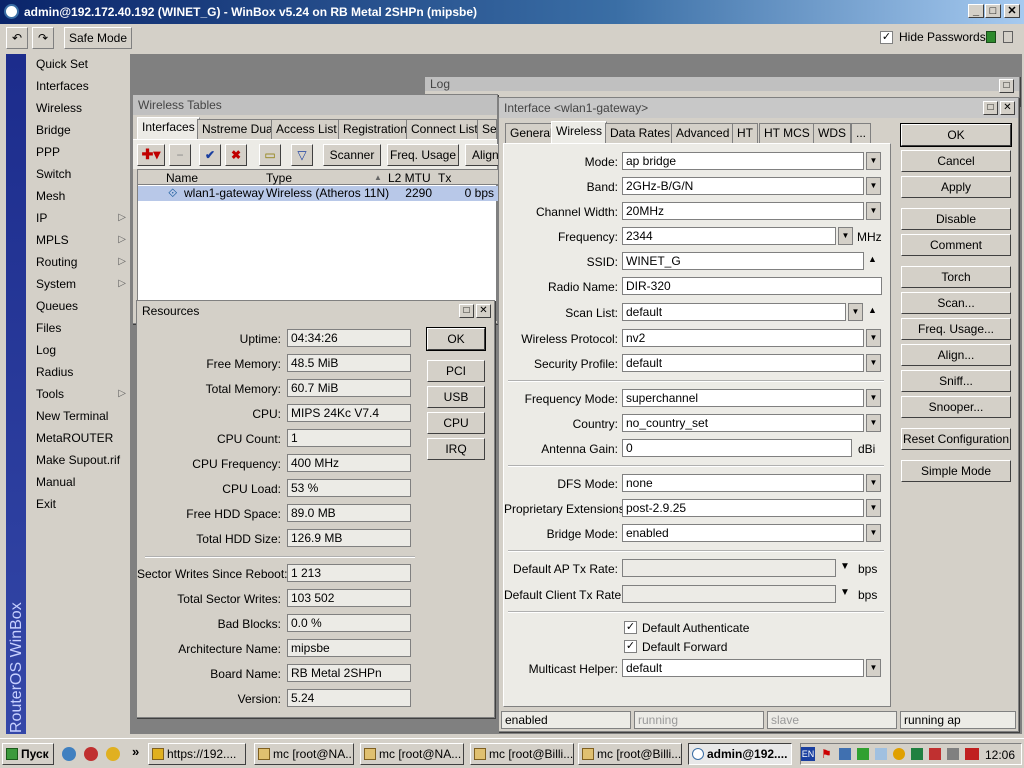 The height and width of the screenshot is (768, 1024). I want to click on frequency-mode-dropdown-icon: ▼, so click(873, 398).